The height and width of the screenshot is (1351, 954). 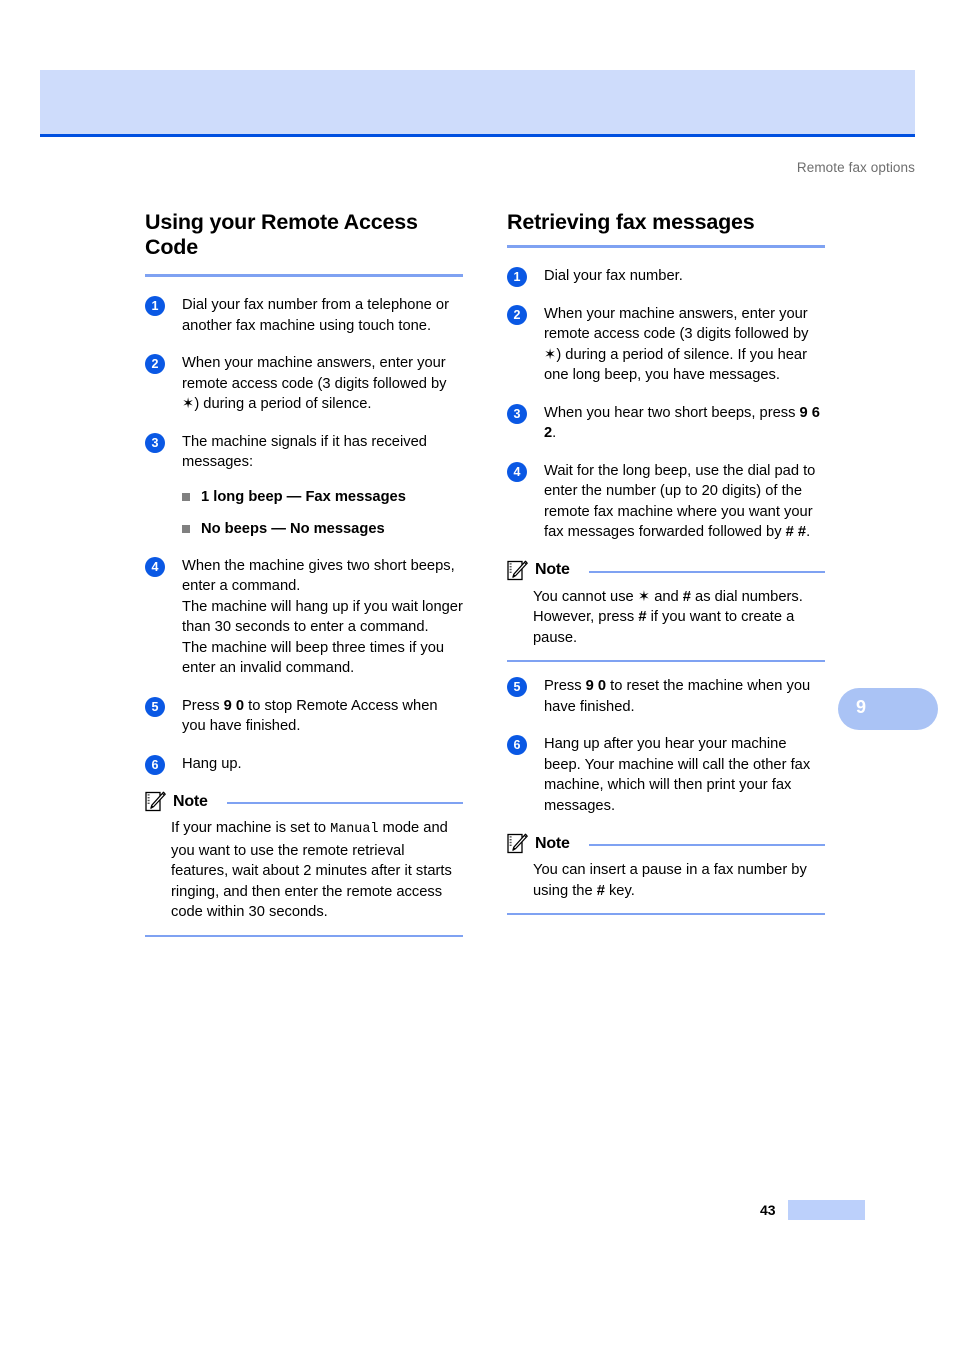 I want to click on right-step-1: 1 Dial your fax number., so click(x=666, y=276).